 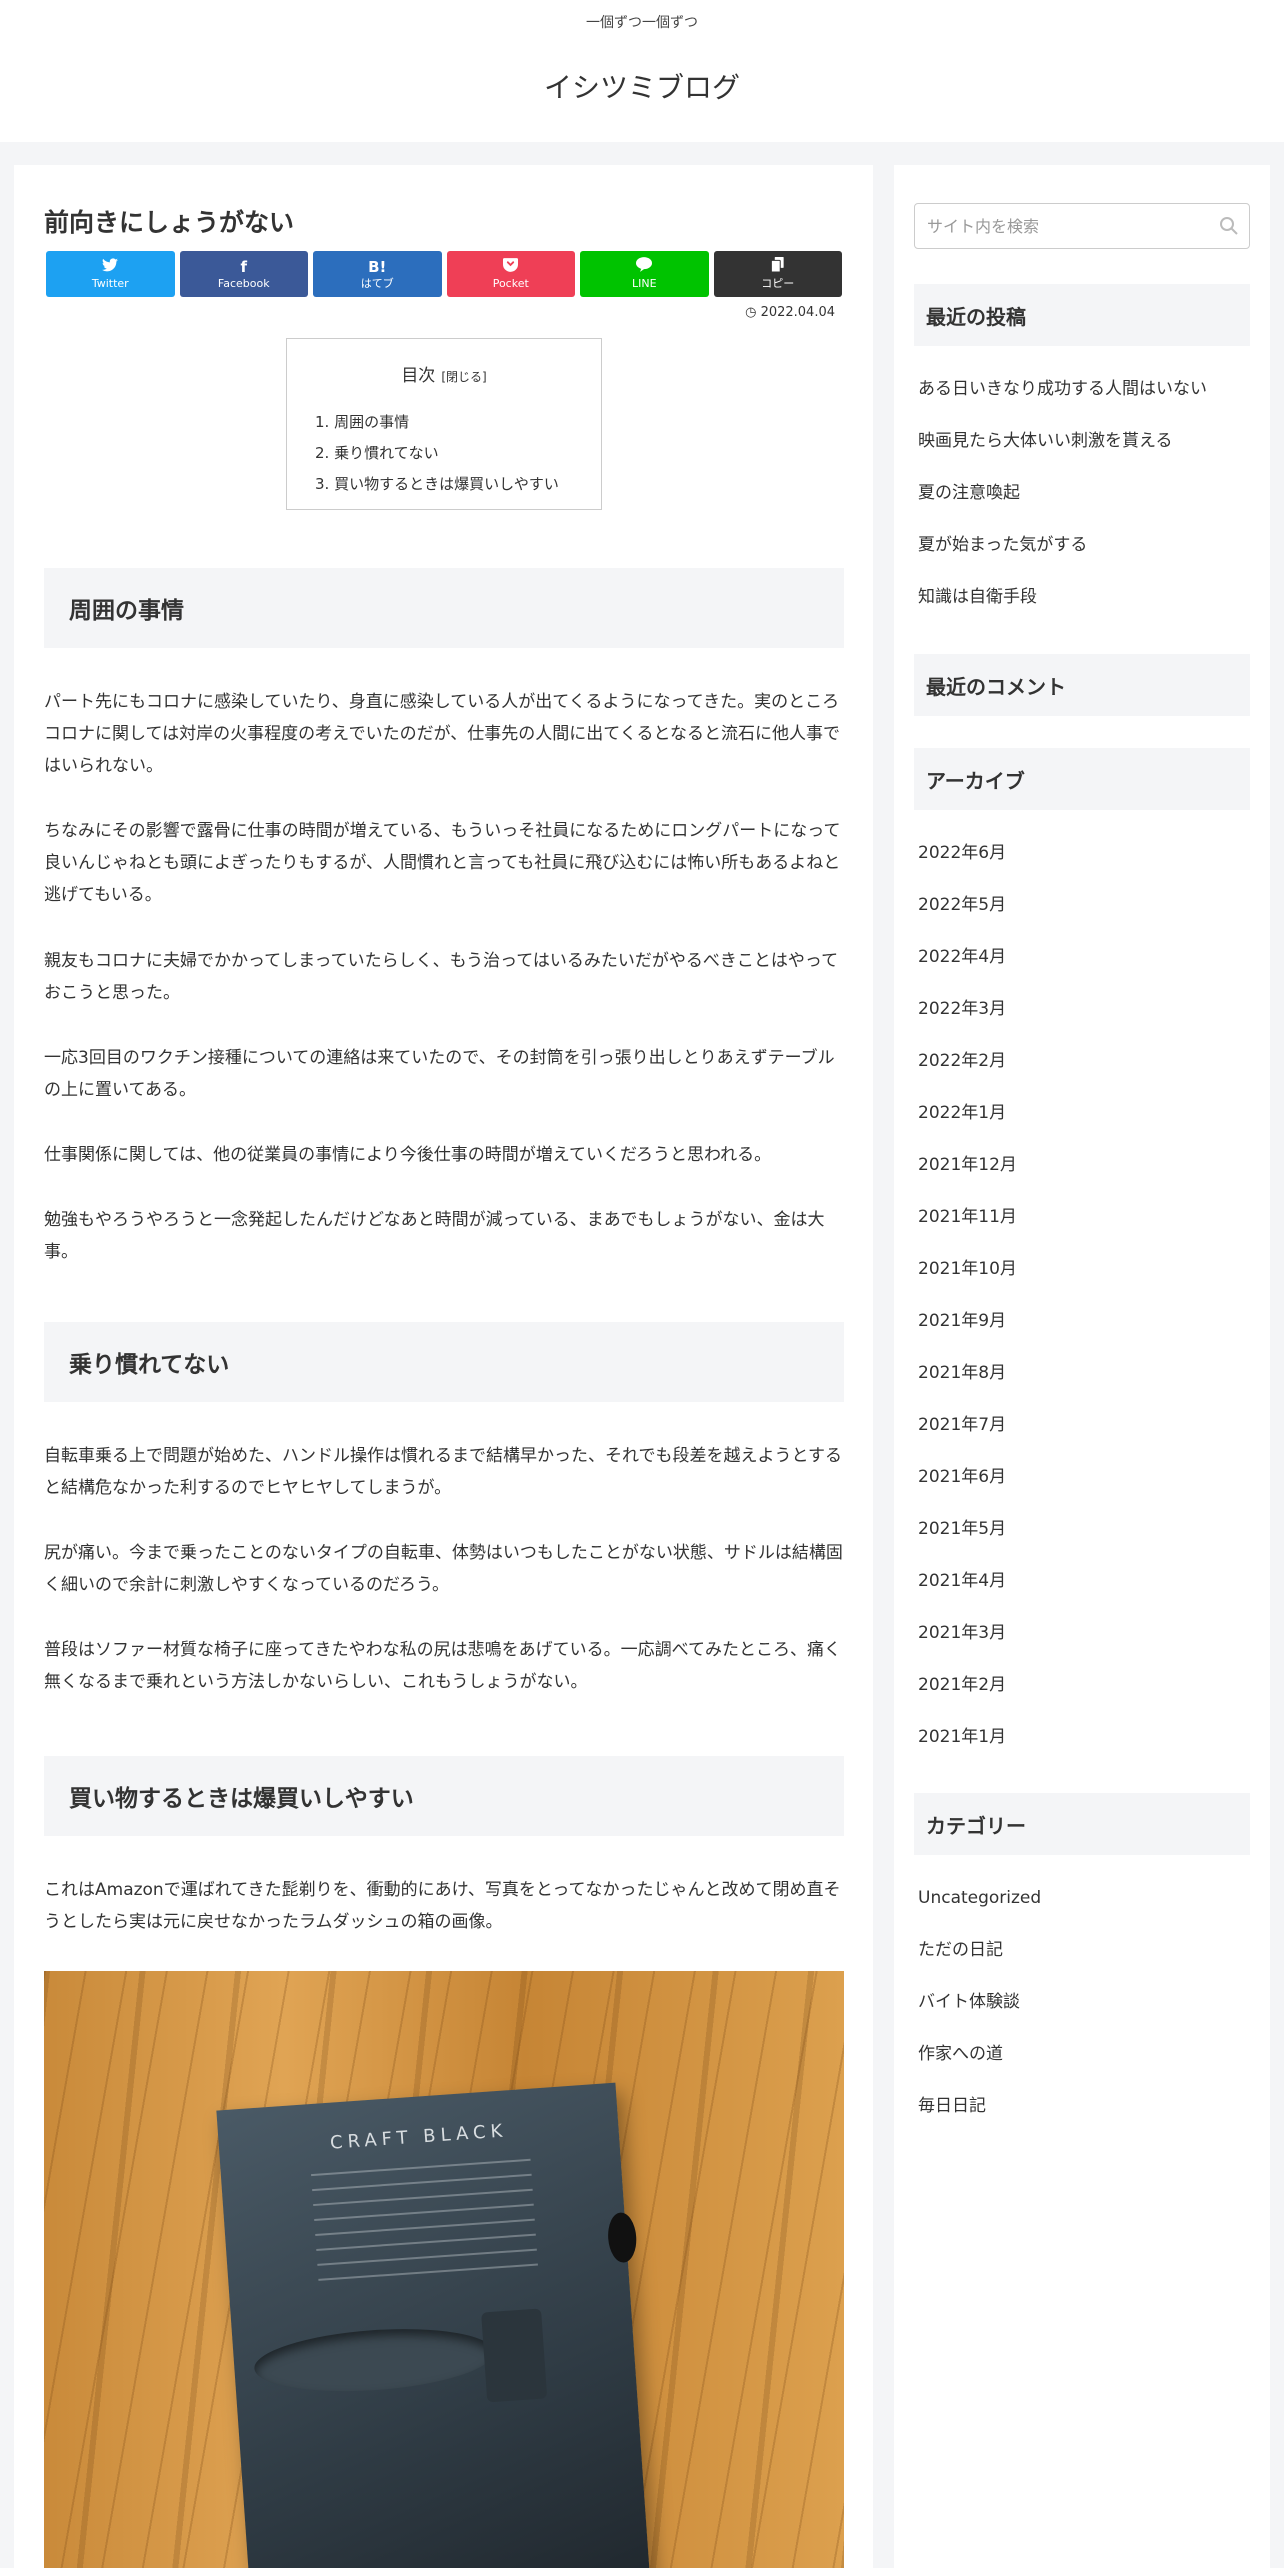 What do you see at coordinates (110, 283) in the screenshot?
I see `share-twitter-label: Twitter` at bounding box center [110, 283].